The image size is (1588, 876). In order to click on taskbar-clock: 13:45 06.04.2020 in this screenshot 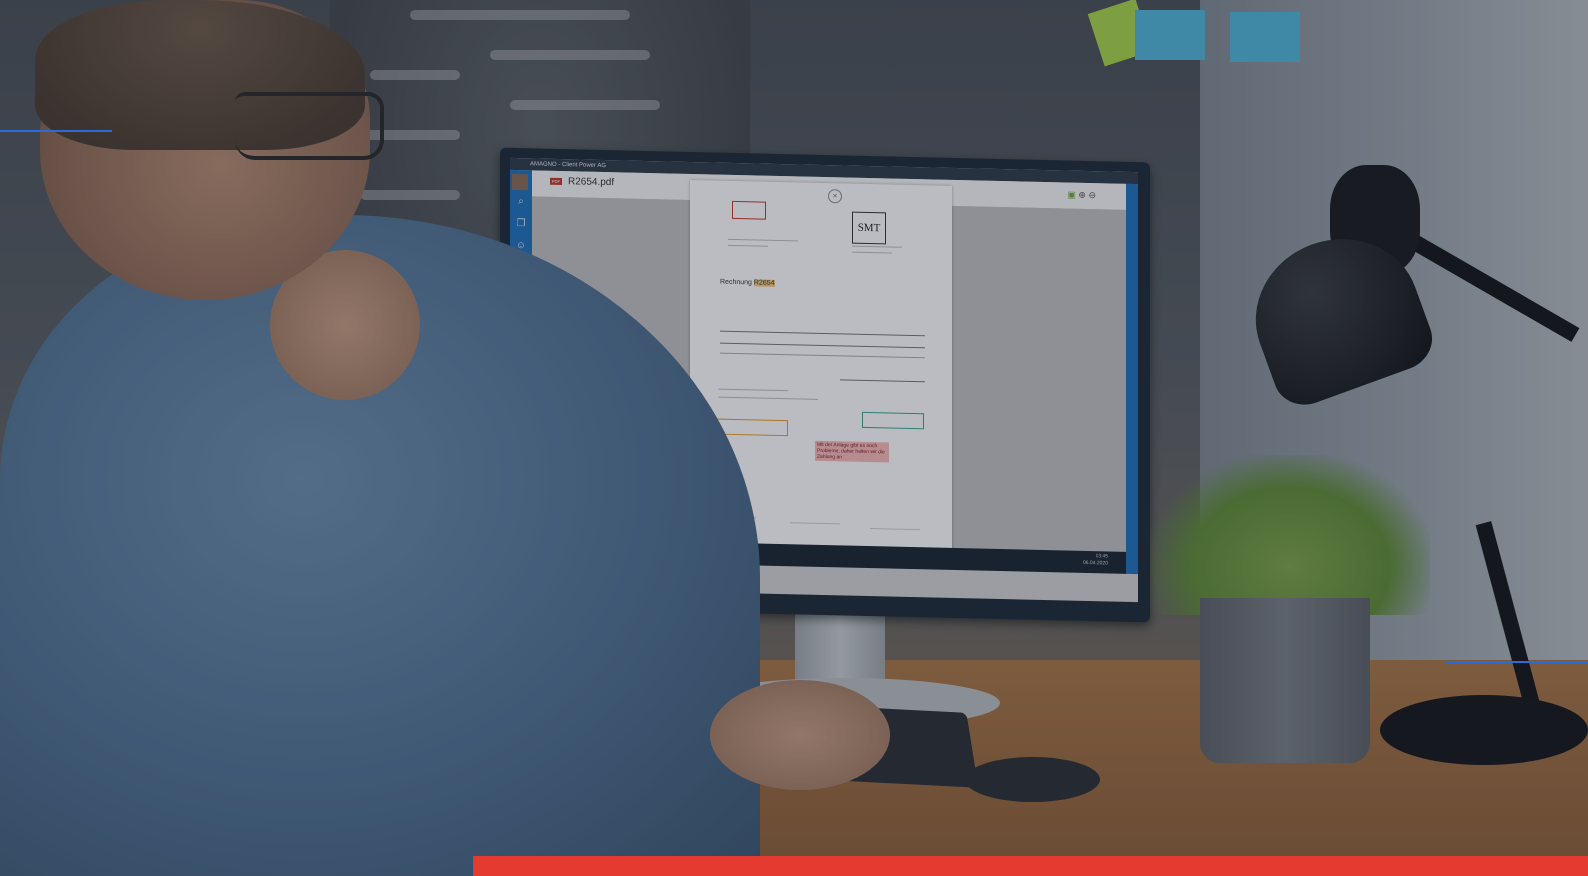, I will do `click(1095, 560)`.